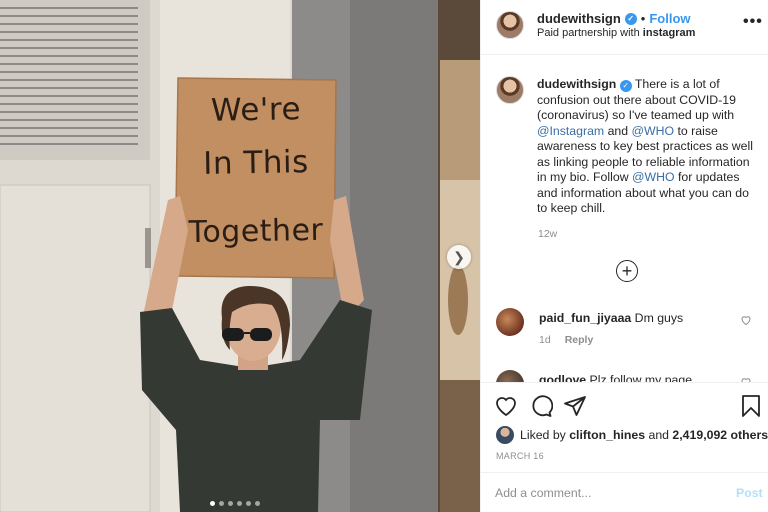 The height and width of the screenshot is (512, 768). What do you see at coordinates (659, 435) in the screenshot?
I see `likes-middle: and` at bounding box center [659, 435].